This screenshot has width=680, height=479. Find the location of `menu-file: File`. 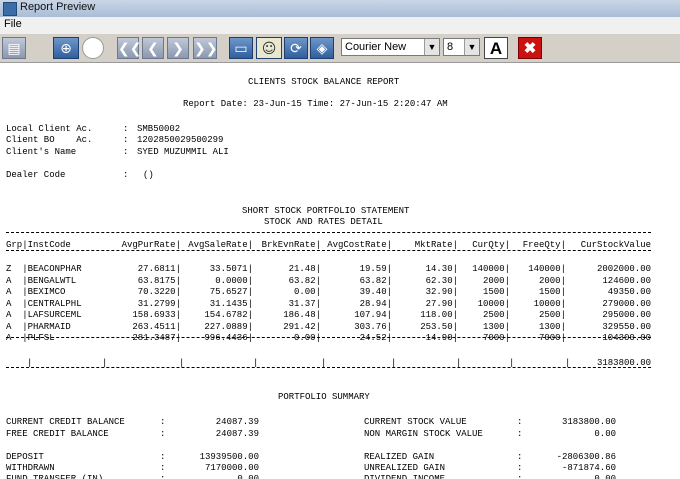

menu-file: File is located at coordinates (13, 24).